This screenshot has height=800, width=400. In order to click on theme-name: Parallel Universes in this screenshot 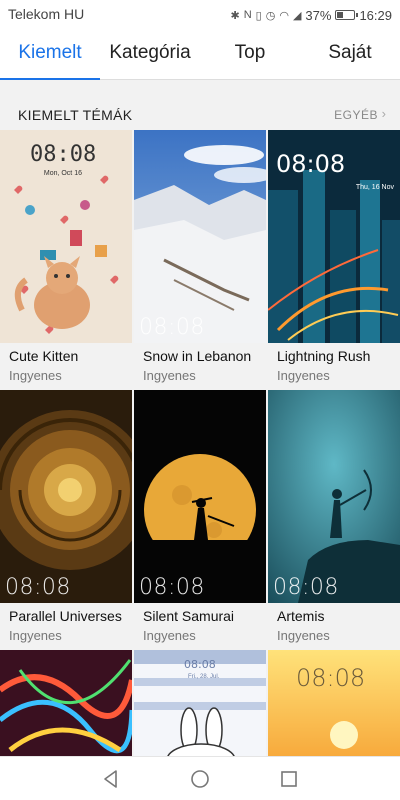, I will do `click(65, 616)`.